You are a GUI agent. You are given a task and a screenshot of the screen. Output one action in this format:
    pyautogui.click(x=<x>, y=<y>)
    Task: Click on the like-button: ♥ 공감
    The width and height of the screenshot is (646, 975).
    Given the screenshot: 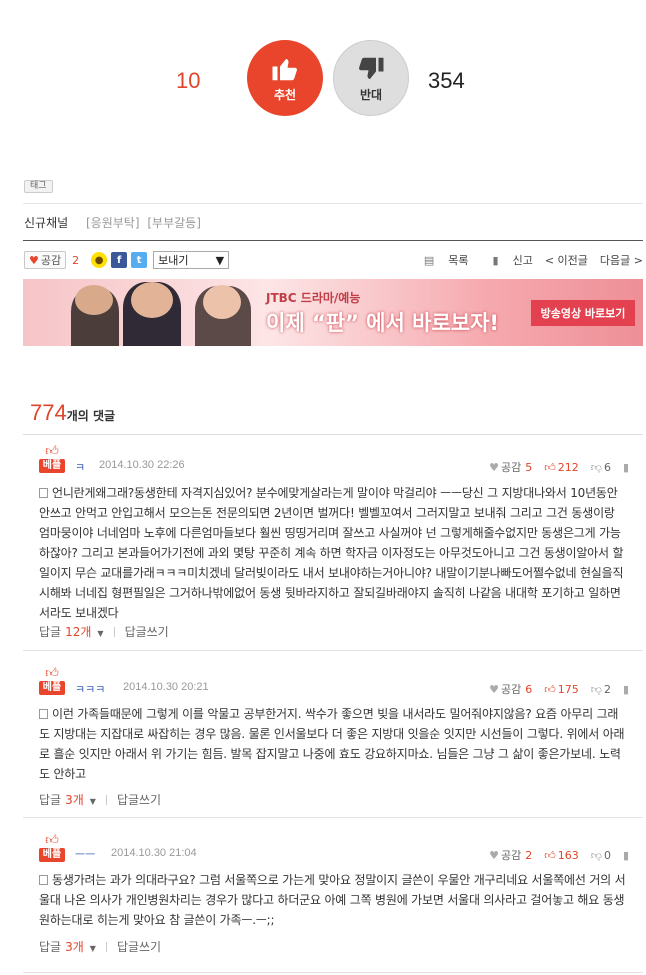 What is the action you would take?
    pyautogui.click(x=45, y=260)
    